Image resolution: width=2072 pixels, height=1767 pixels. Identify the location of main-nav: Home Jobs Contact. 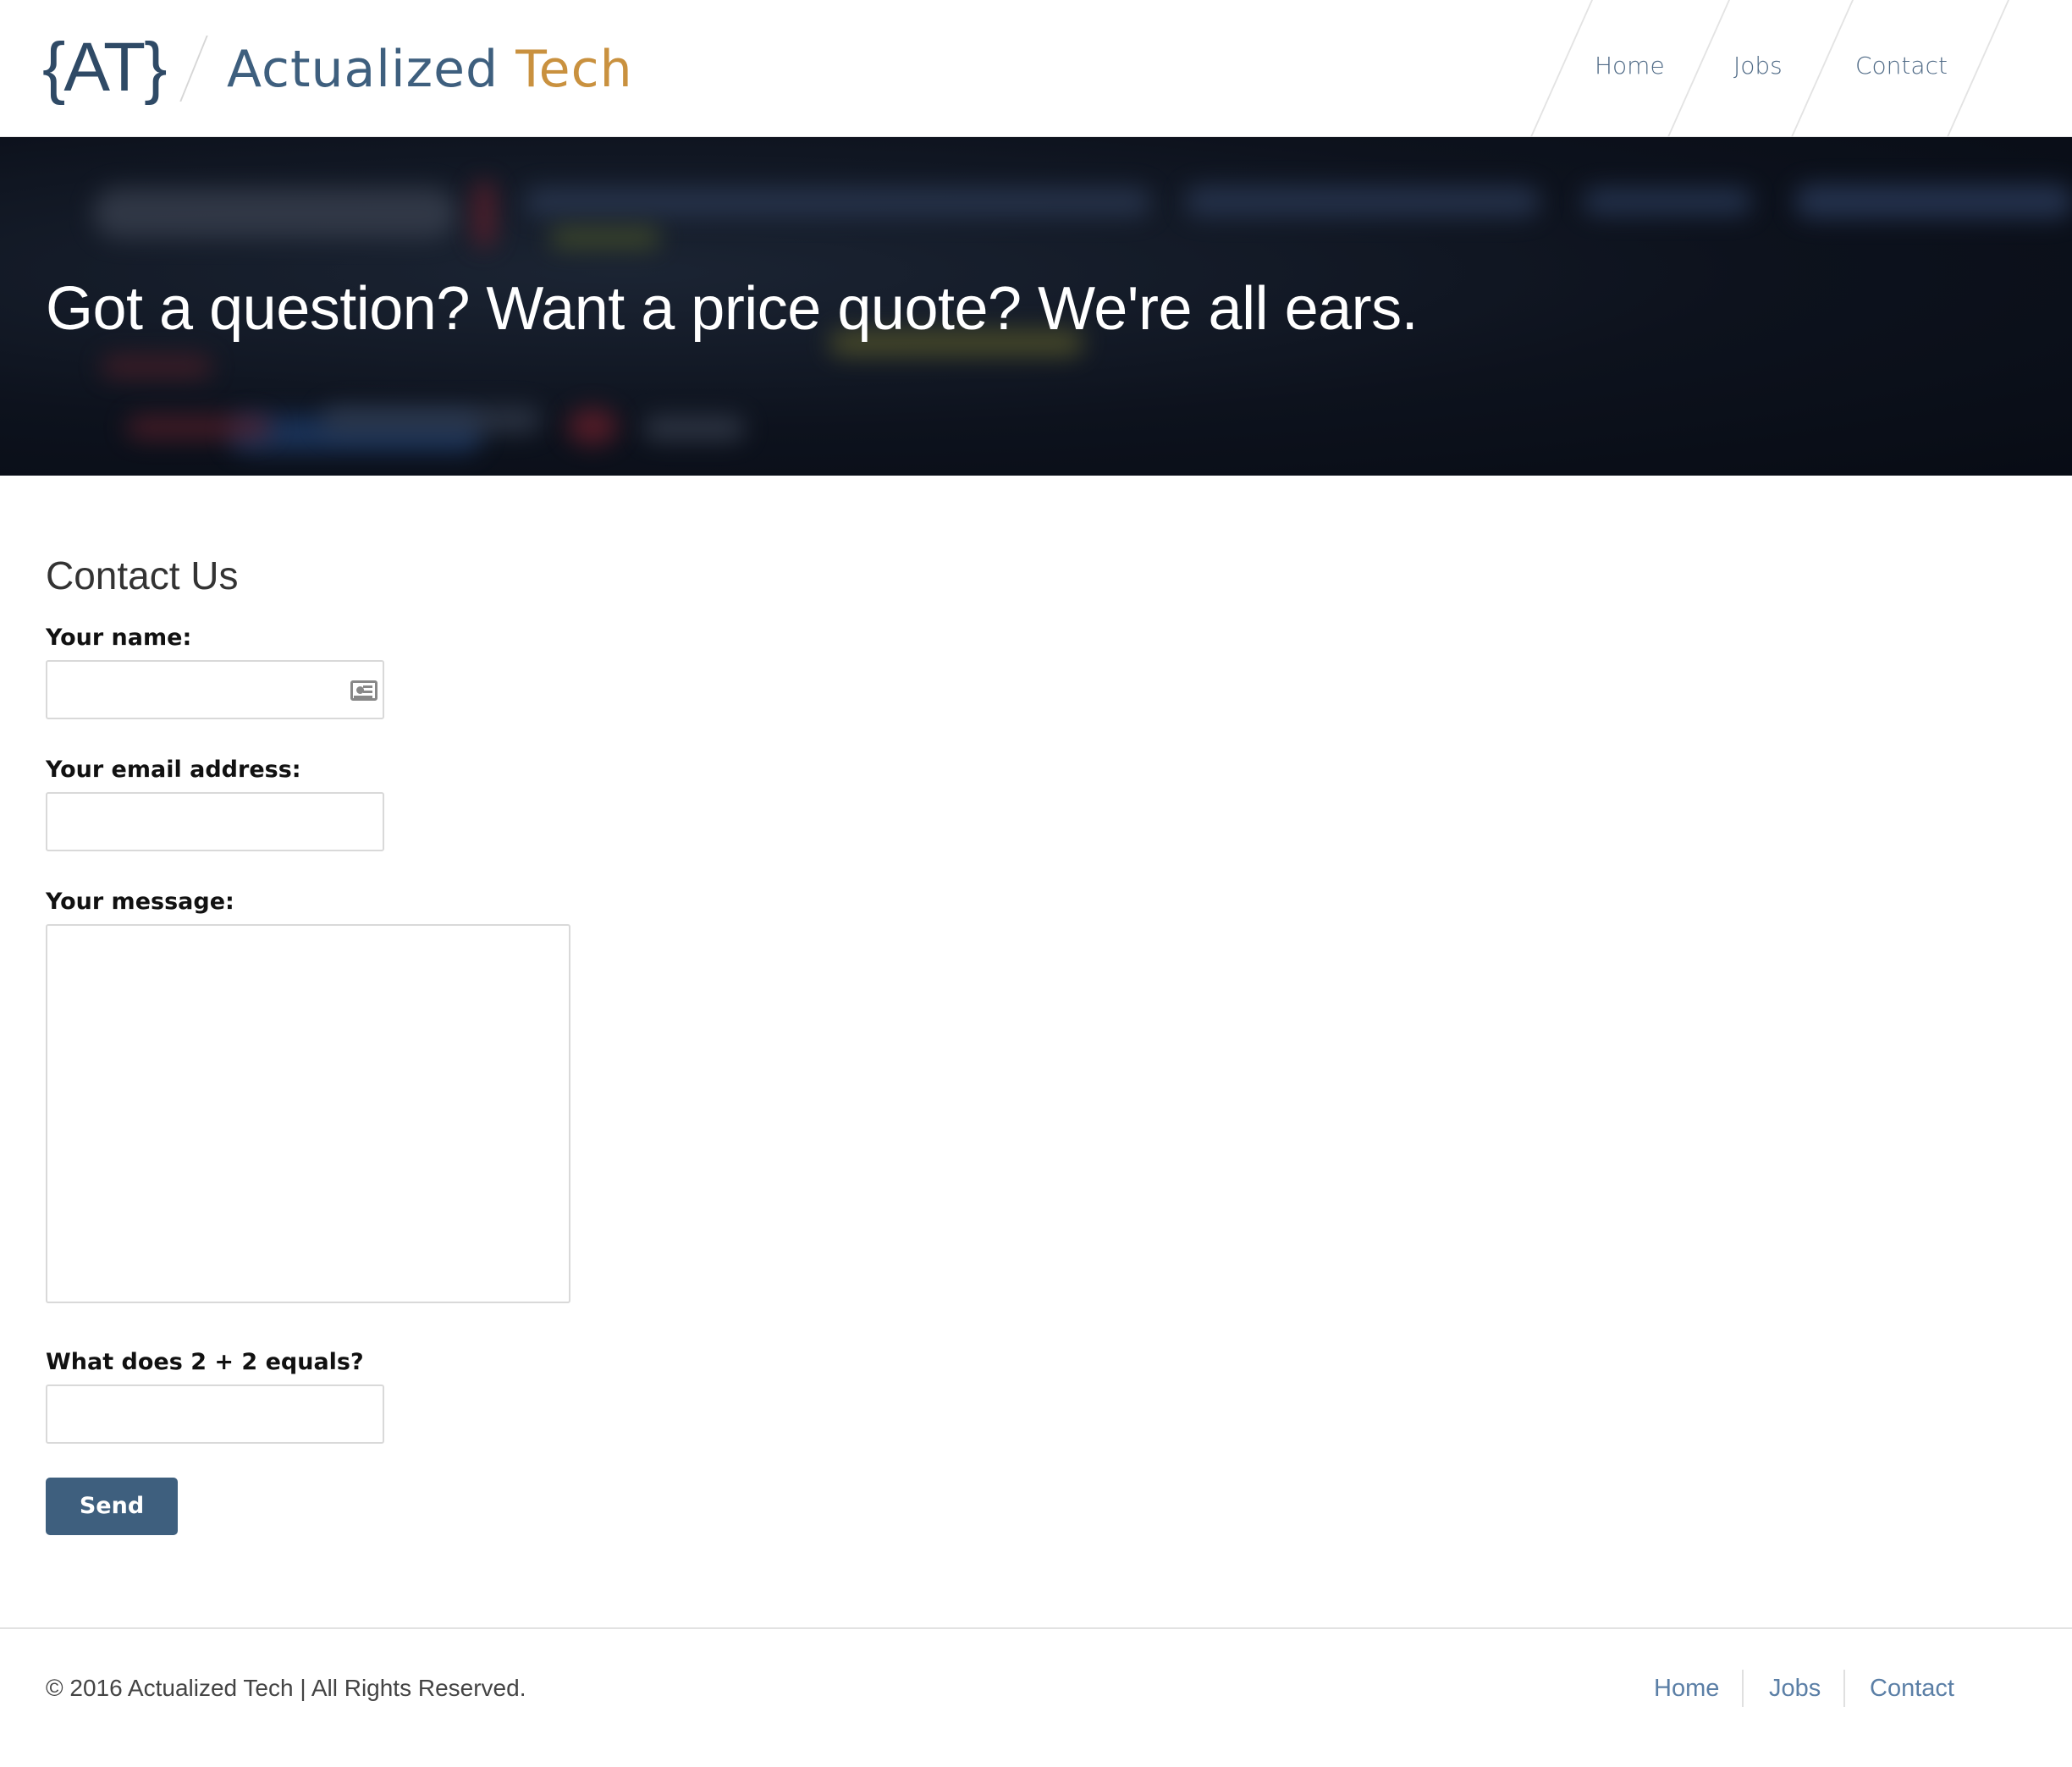
(1036, 68).